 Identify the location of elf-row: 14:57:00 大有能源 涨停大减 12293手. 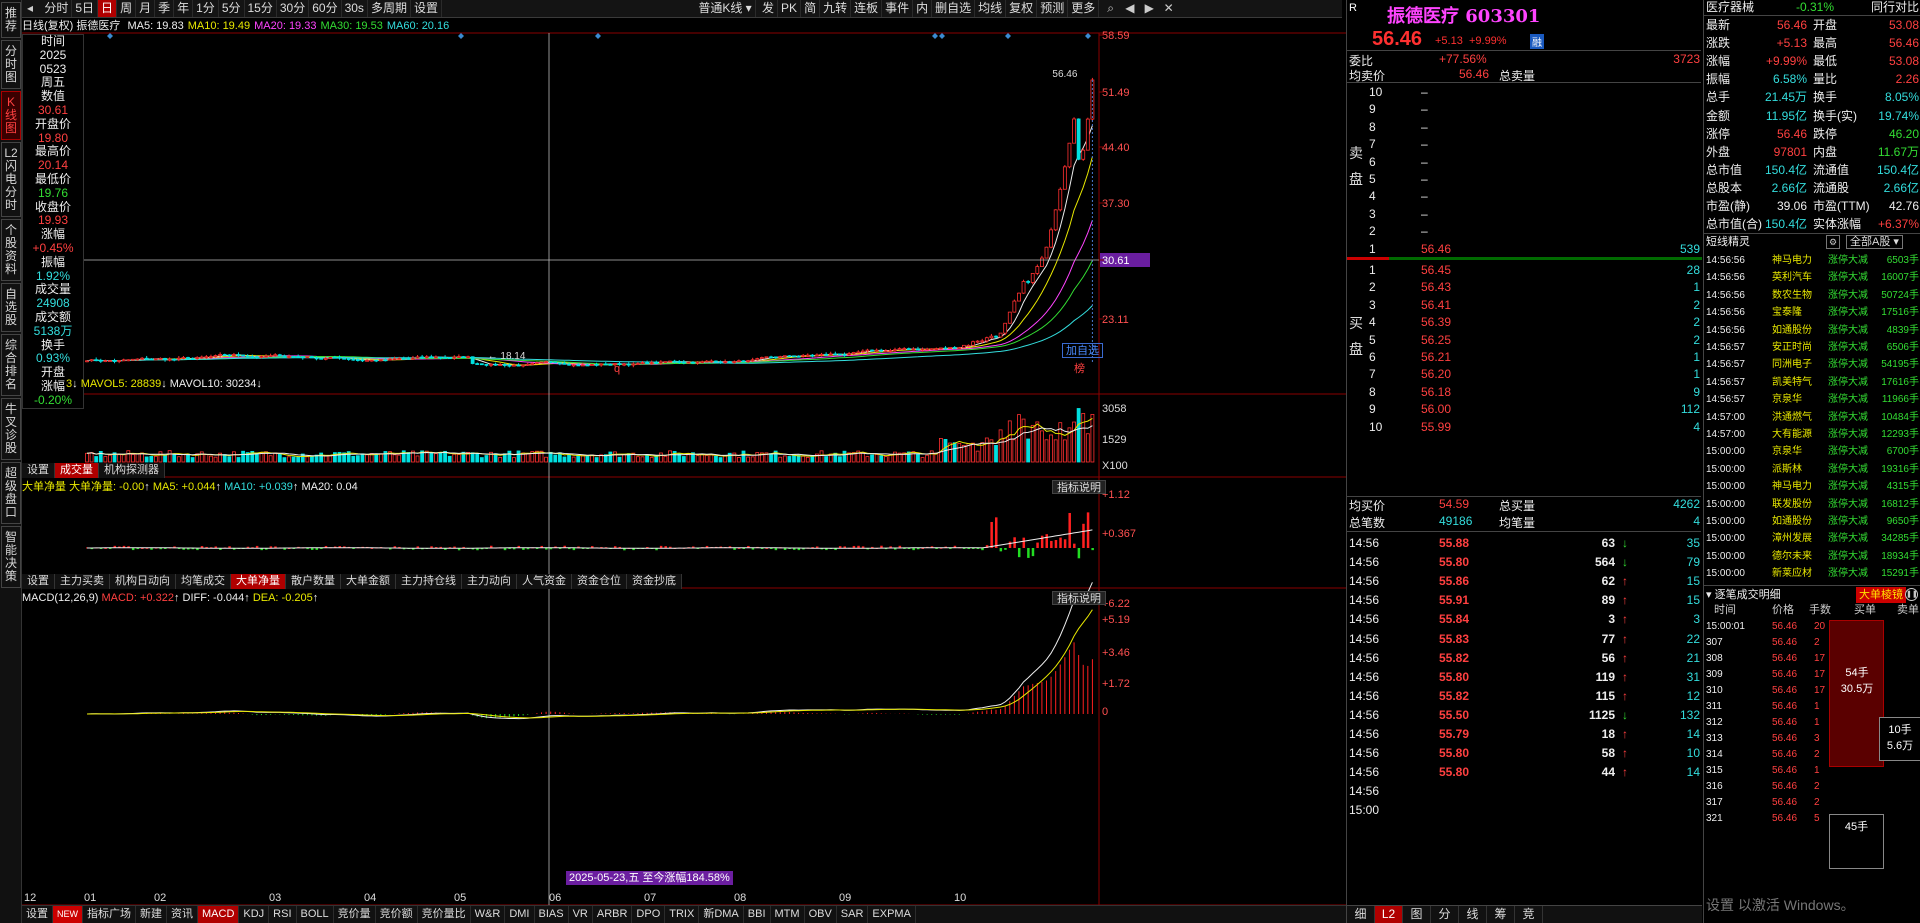
(1812, 434).